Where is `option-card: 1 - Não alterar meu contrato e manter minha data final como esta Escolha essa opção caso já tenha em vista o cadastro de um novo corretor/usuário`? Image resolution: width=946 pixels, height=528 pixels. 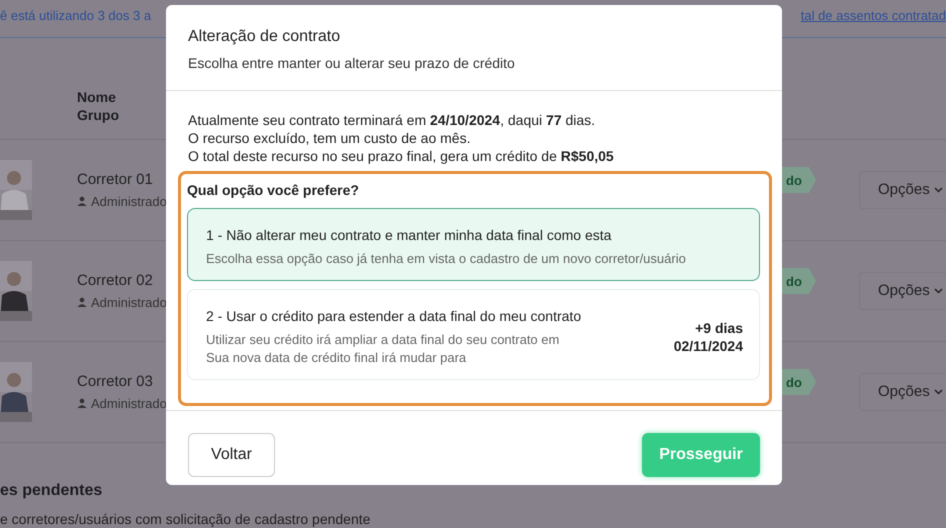
option-card: 1 - Não alterar meu contrato e manter minha data final como esta Escolha essa opção caso já tenha em vista o cadastro de um novo corretor/usuário is located at coordinates (473, 244).